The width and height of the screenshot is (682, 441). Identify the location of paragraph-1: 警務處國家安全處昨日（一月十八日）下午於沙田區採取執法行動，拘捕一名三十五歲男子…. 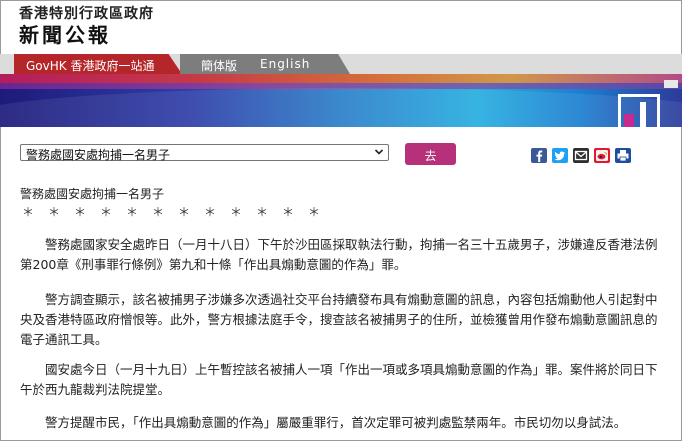
(339, 254).